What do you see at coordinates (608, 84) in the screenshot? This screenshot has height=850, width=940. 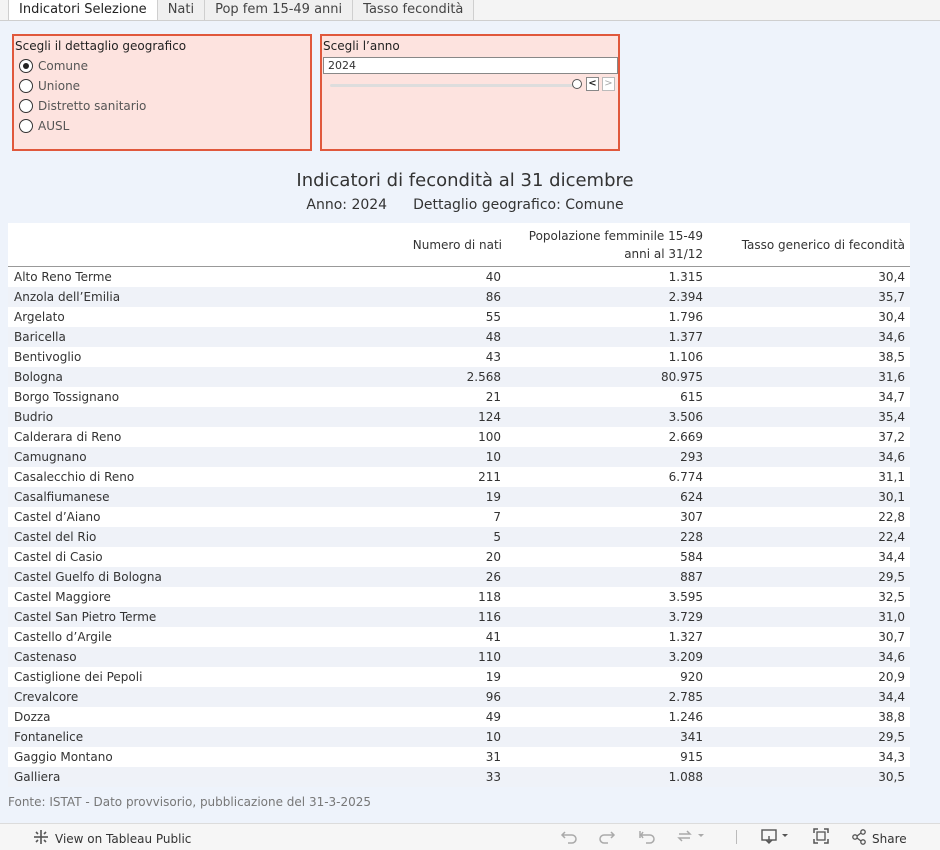 I see `year-next-button: >` at bounding box center [608, 84].